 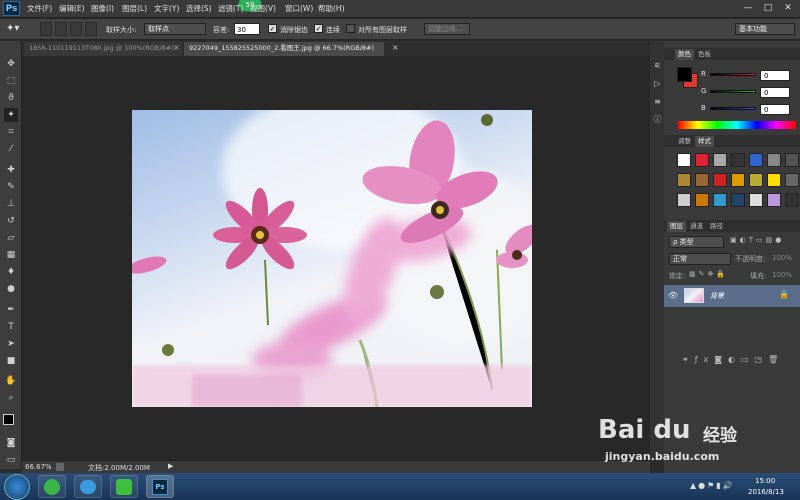 What do you see at coordinates (91, 29) in the screenshot?
I see `intersect-selection-icon` at bounding box center [91, 29].